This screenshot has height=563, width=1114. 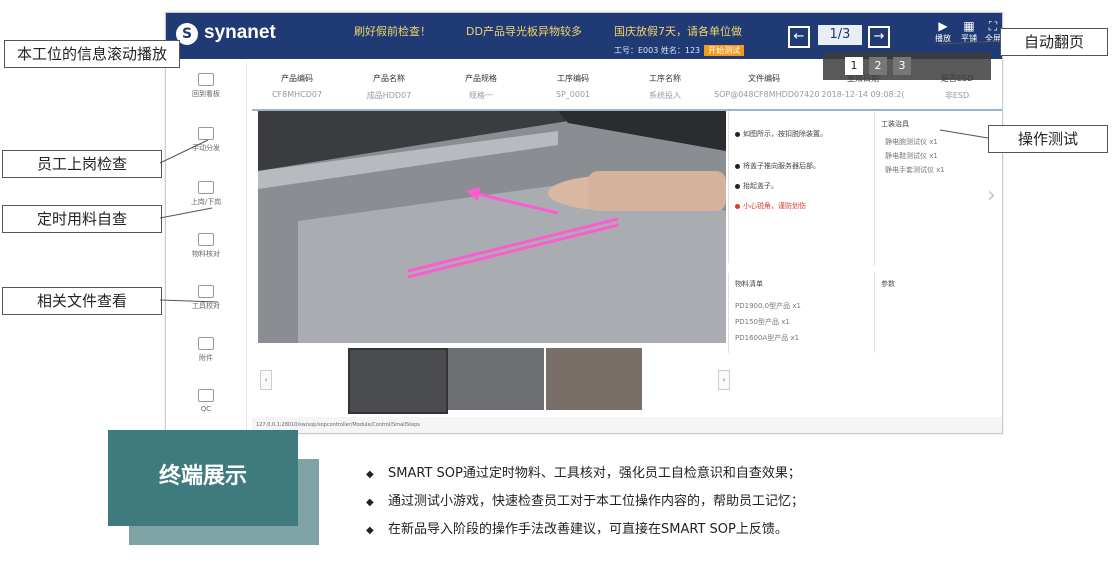 I want to click on bullet-line: ◆ 通过测试小游戏，快速检查员工对于本工位操作内容的，帮助员工记忆；, so click(x=585, y=499).